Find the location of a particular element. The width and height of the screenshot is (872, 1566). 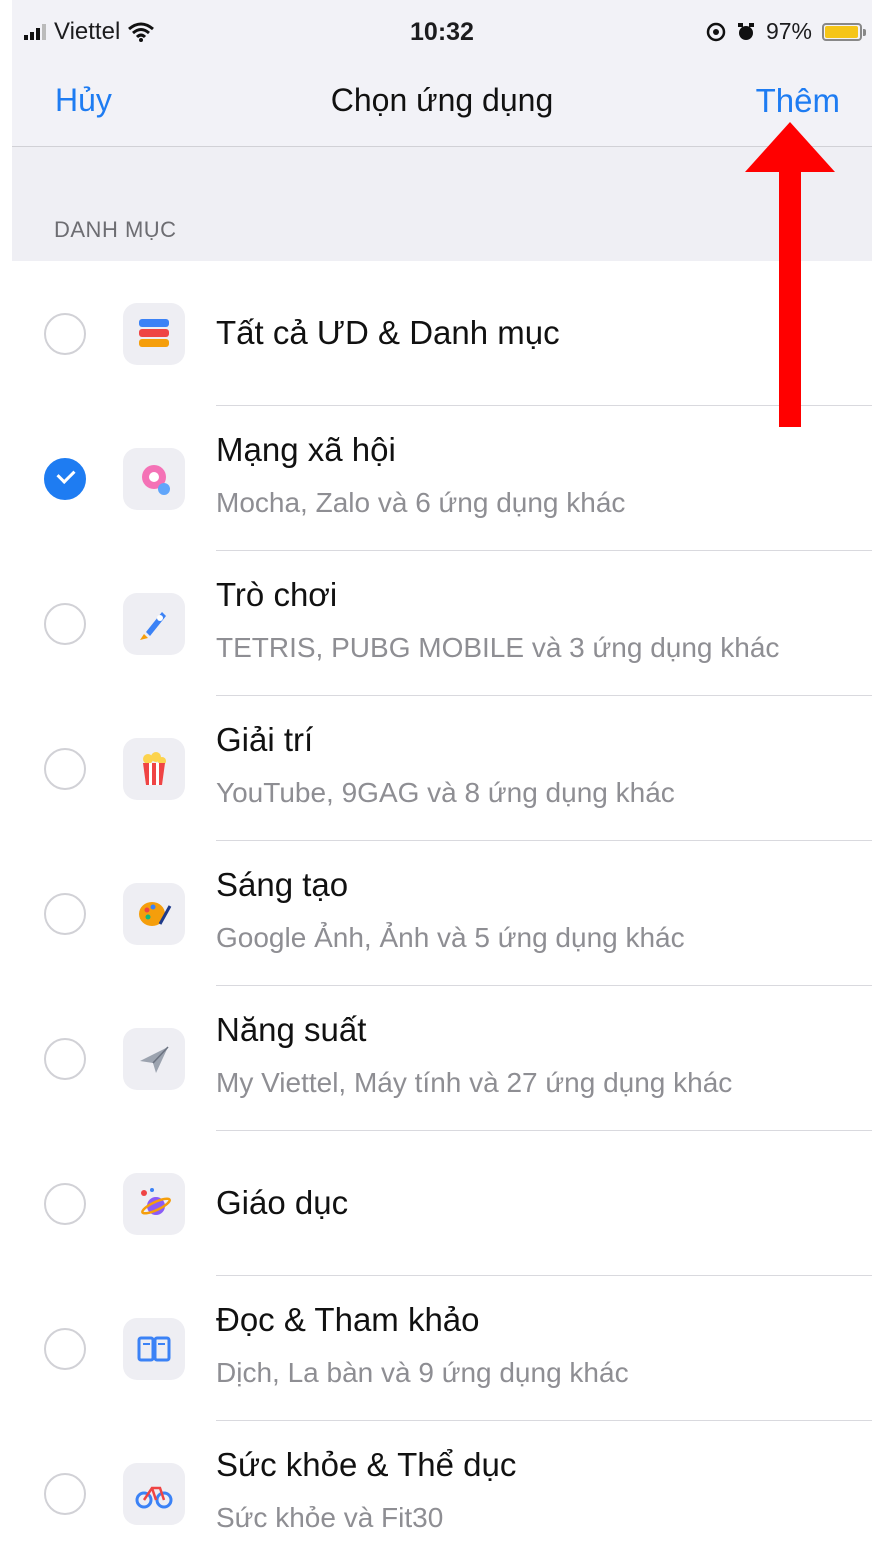

planet-icon is located at coordinates (154, 1203).